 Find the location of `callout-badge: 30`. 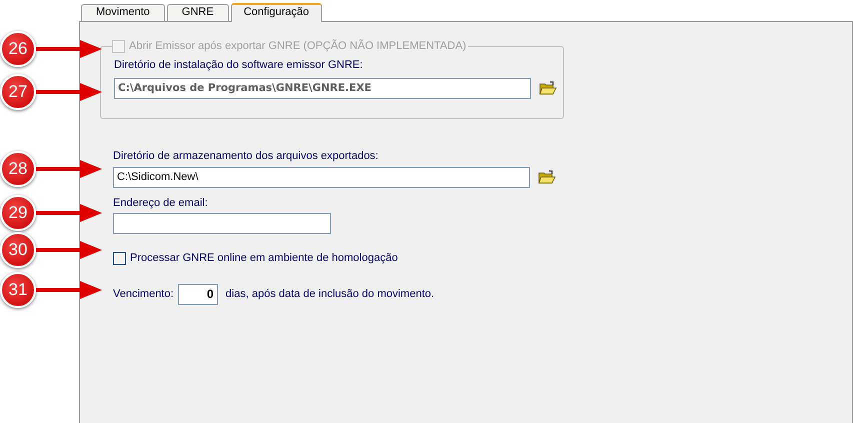

callout-badge: 30 is located at coordinates (18, 250).